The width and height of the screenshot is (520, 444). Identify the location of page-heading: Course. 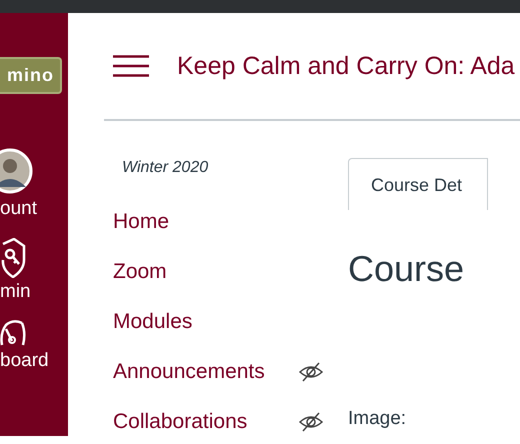
(406, 269).